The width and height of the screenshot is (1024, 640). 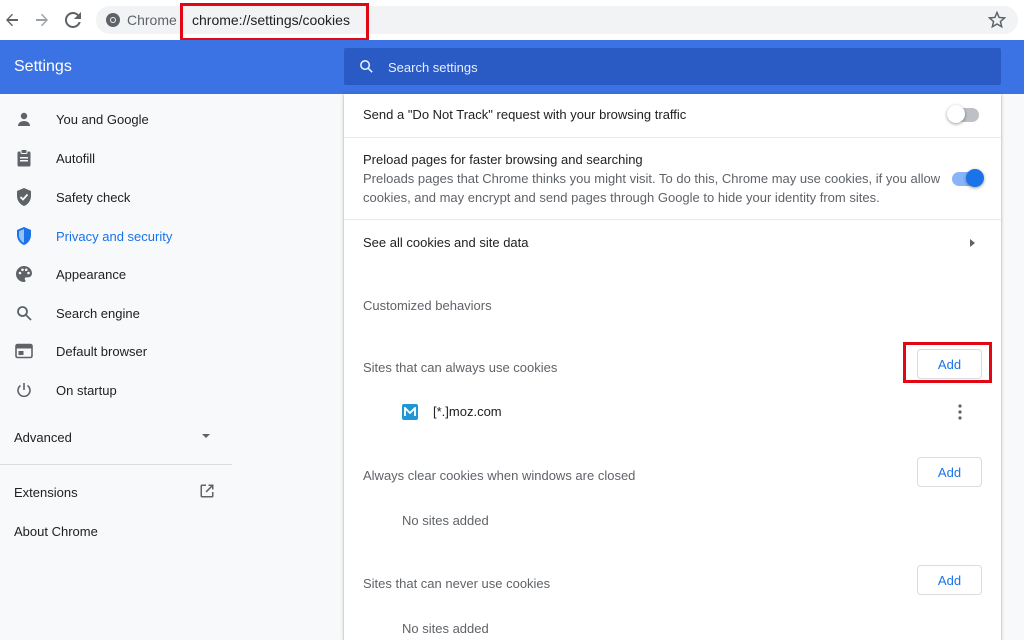 What do you see at coordinates (960, 412) in the screenshot?
I see `more-actions-icon` at bounding box center [960, 412].